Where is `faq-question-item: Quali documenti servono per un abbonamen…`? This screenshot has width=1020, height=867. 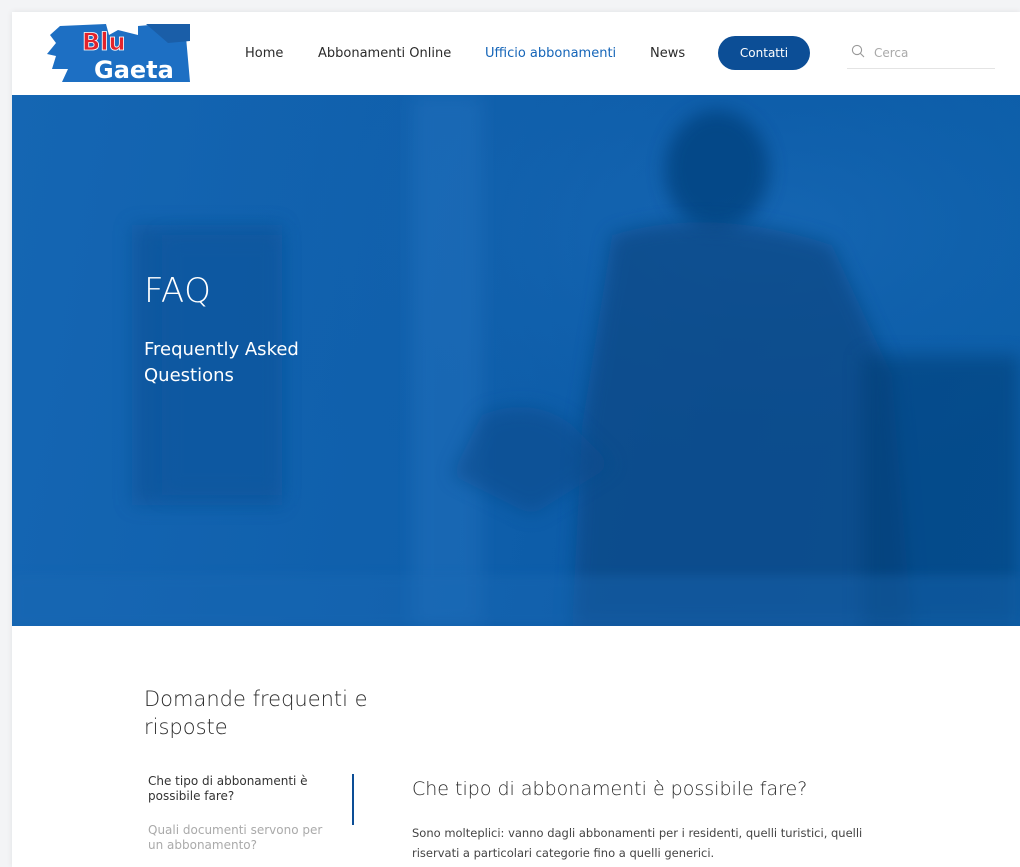
faq-question-item: Quali documenti servono per un abbonamen… is located at coordinates (243, 838).